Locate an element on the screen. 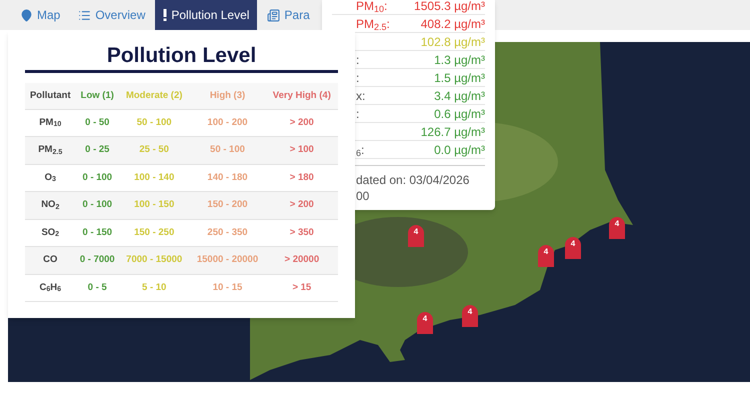 This screenshot has height=400, width=750. update-text: dated on: 03/04/2026 is located at coordinates (413, 180).